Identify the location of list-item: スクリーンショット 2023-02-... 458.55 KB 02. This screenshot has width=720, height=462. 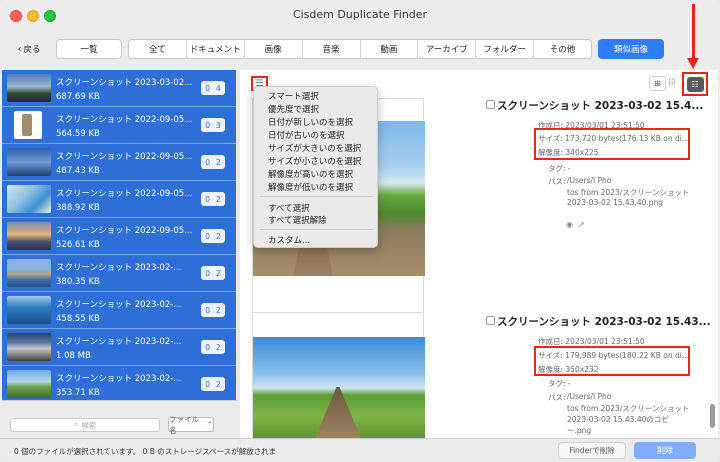
(120, 310).